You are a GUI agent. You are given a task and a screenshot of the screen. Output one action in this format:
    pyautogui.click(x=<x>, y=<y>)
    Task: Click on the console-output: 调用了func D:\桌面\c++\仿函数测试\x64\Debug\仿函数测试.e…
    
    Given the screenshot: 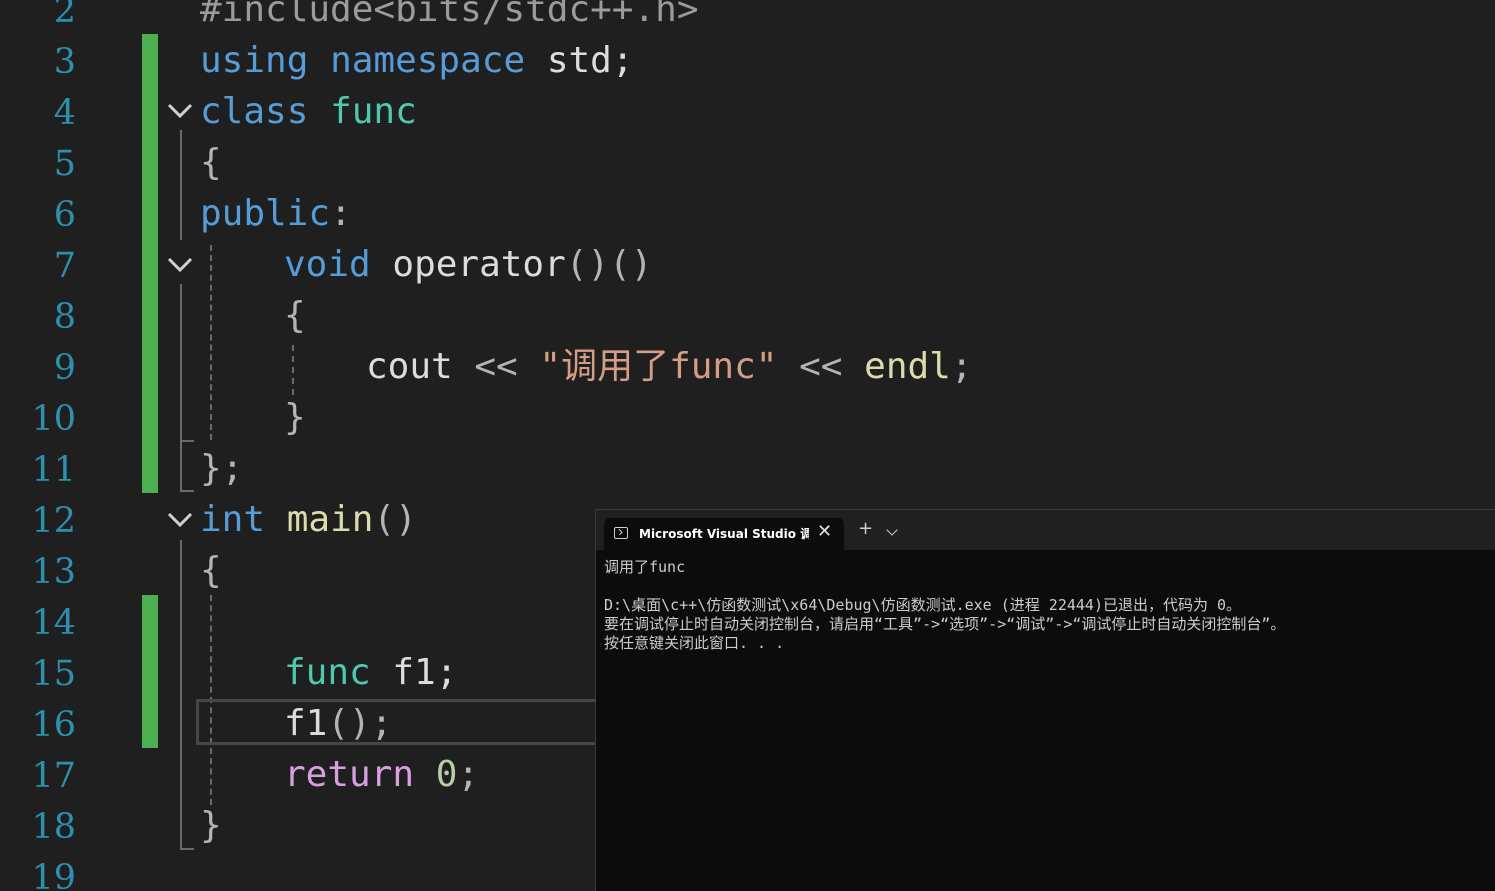 What is the action you would take?
    pyautogui.click(x=944, y=605)
    